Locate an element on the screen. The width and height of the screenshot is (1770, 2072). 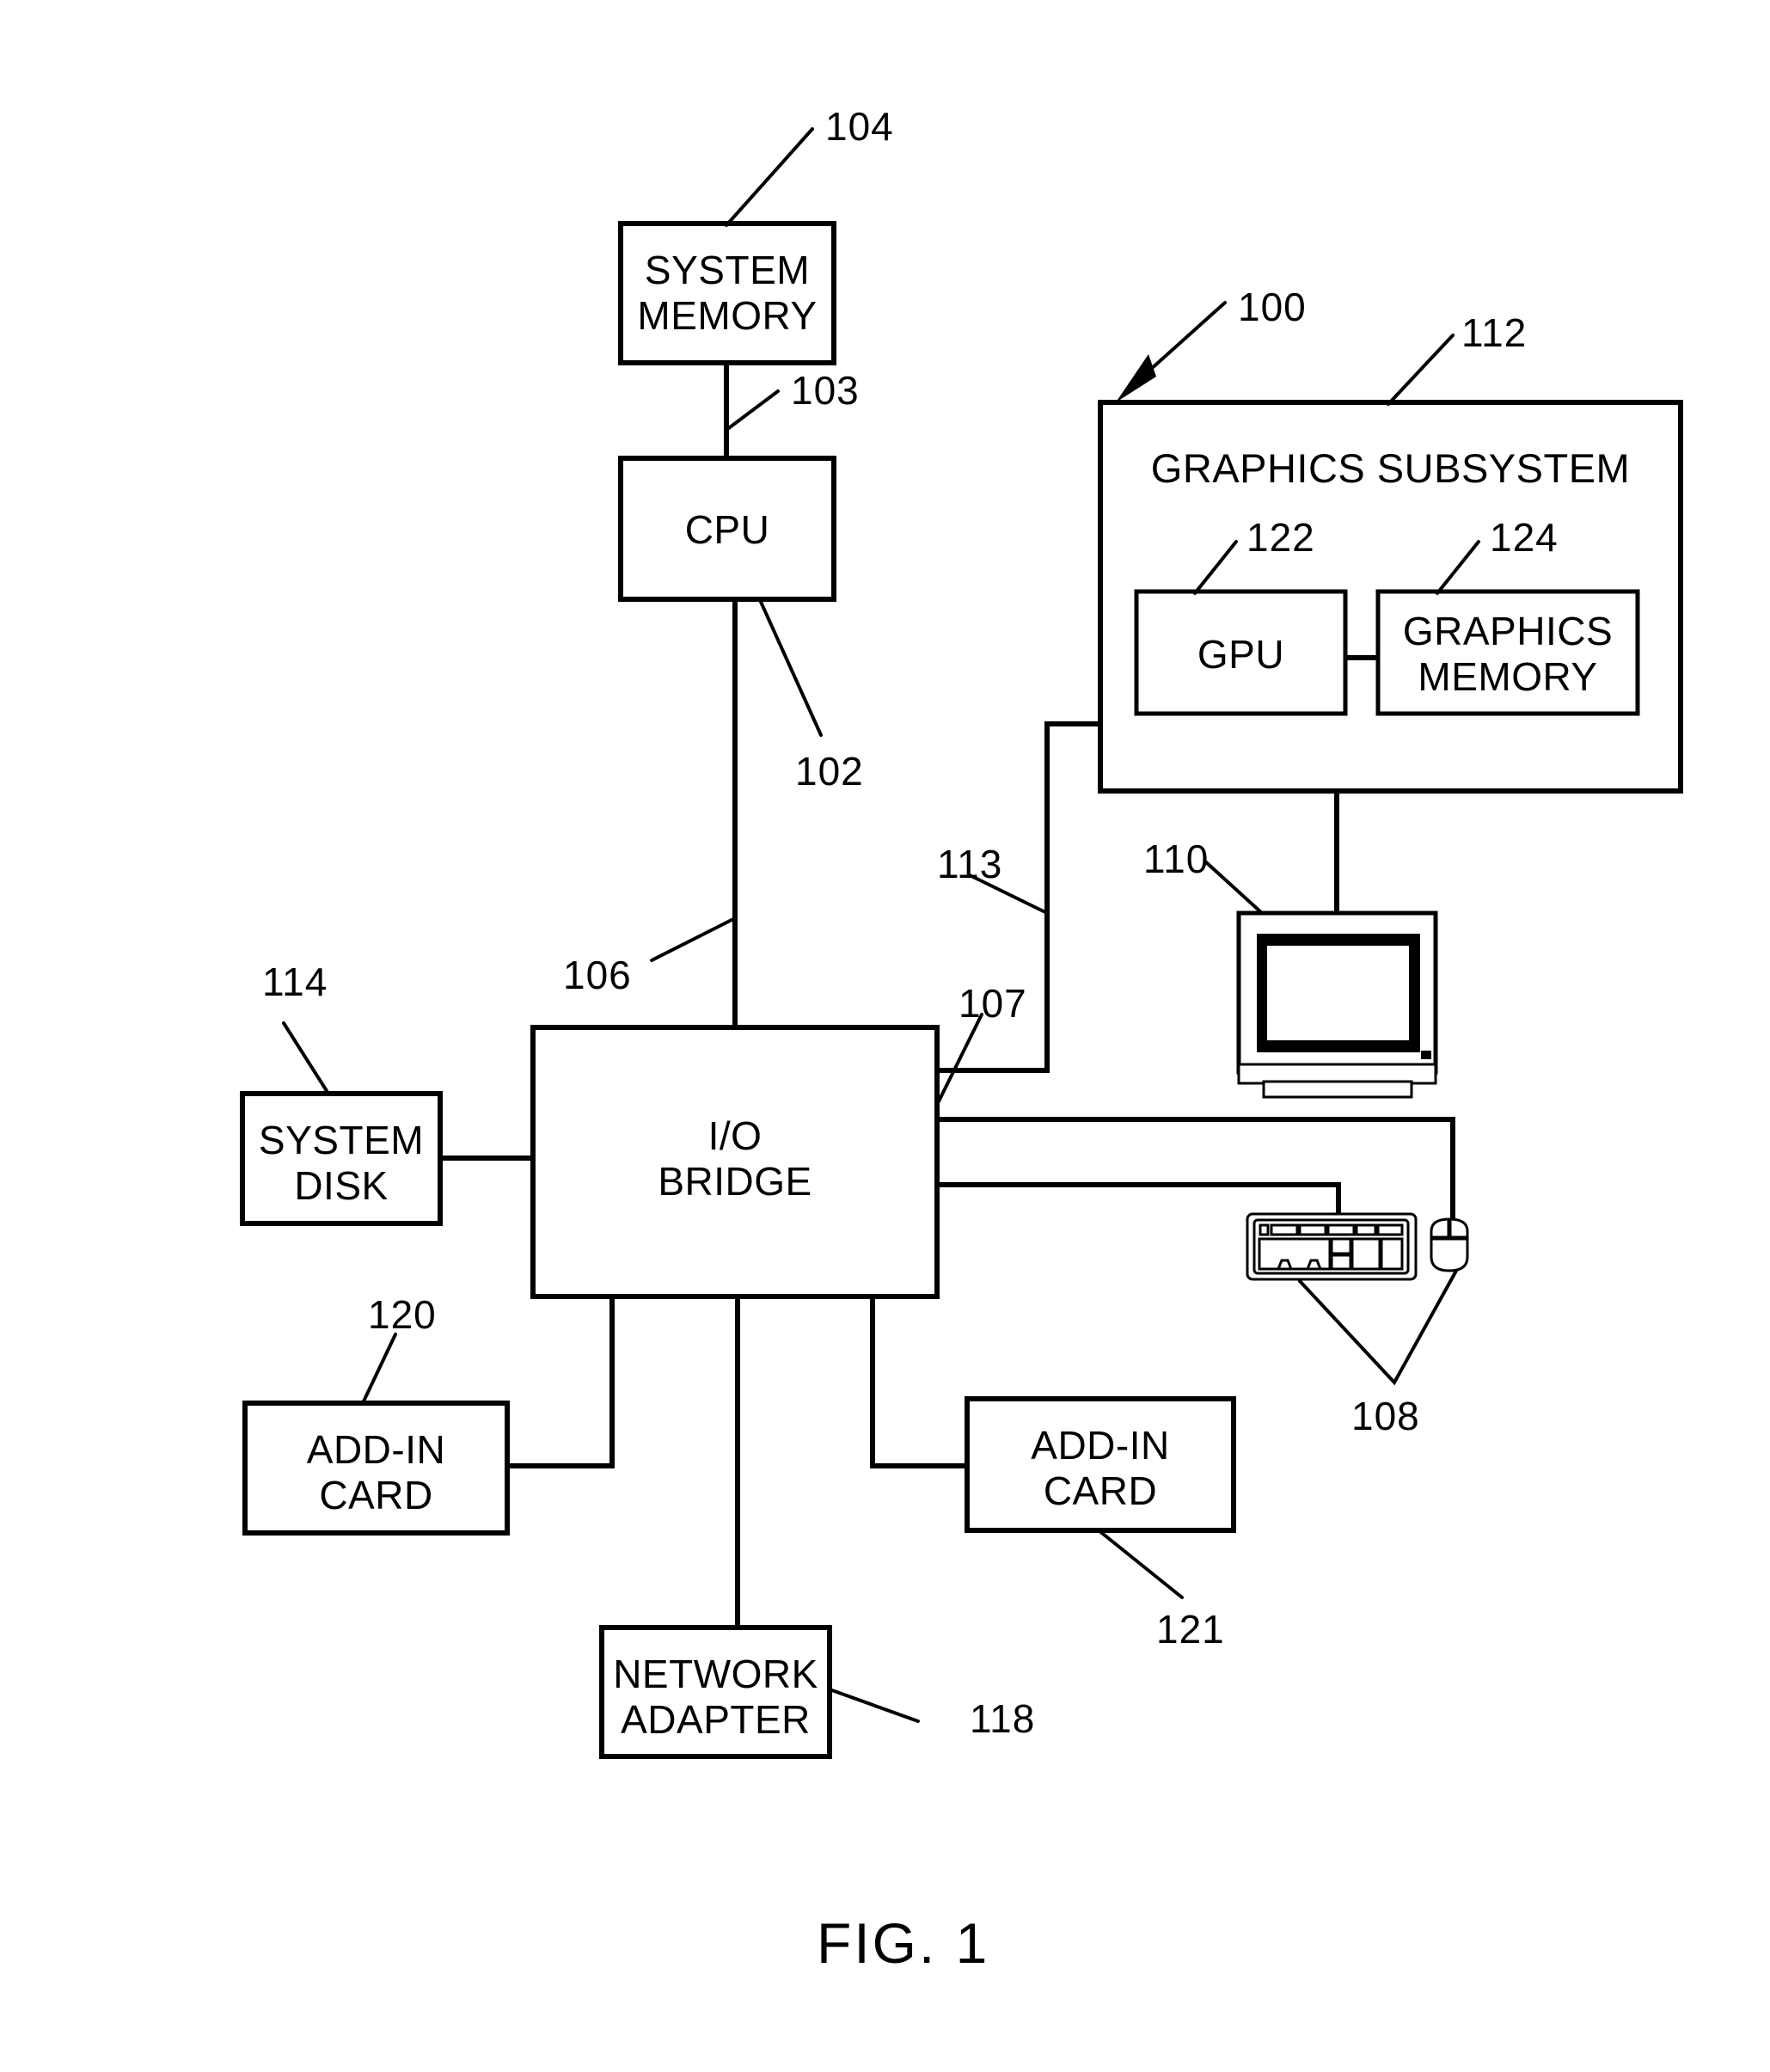
network-adapter-box is located at coordinates (715, 1692).